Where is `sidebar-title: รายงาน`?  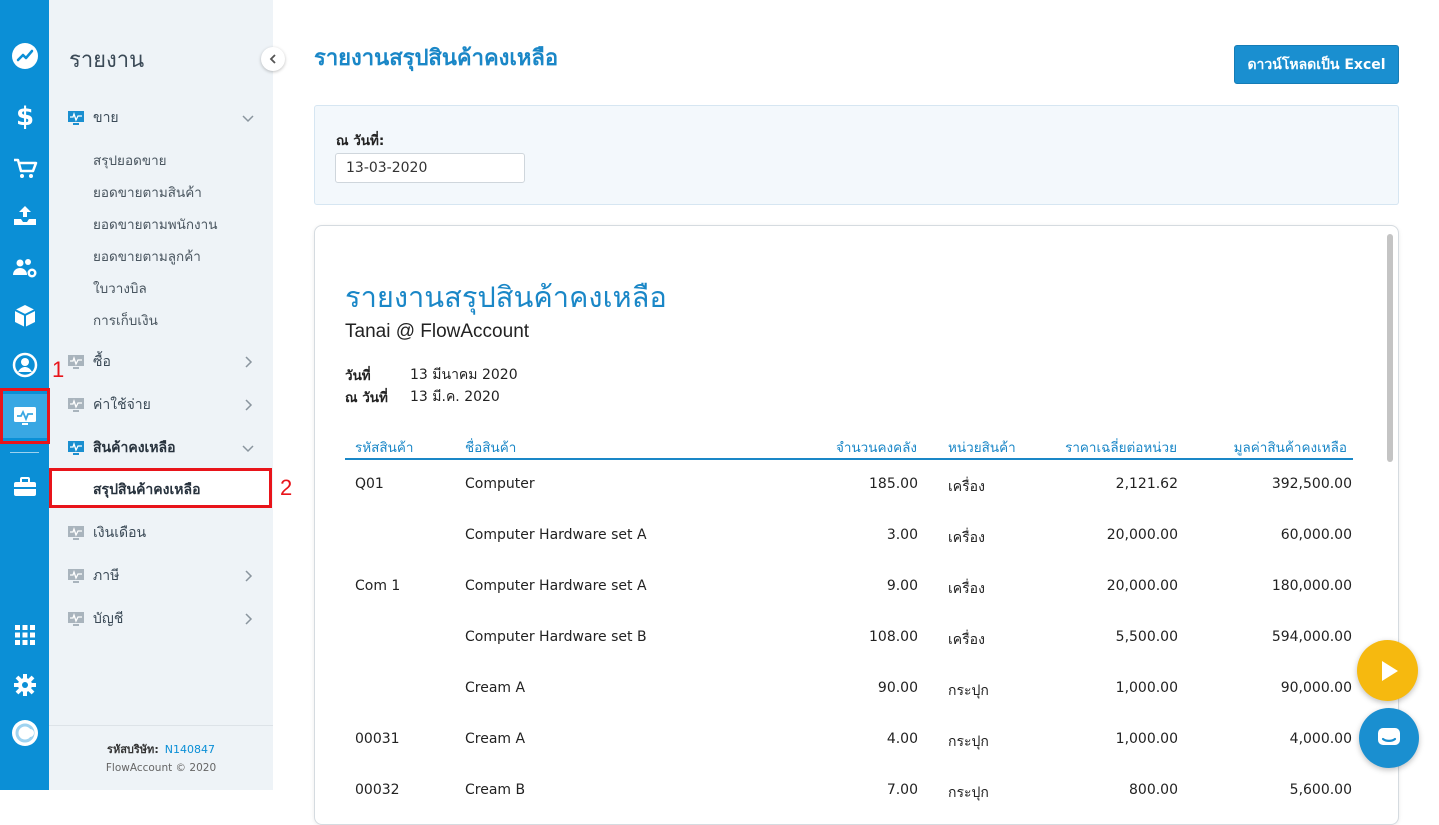 sidebar-title: รายงาน is located at coordinates (107, 60).